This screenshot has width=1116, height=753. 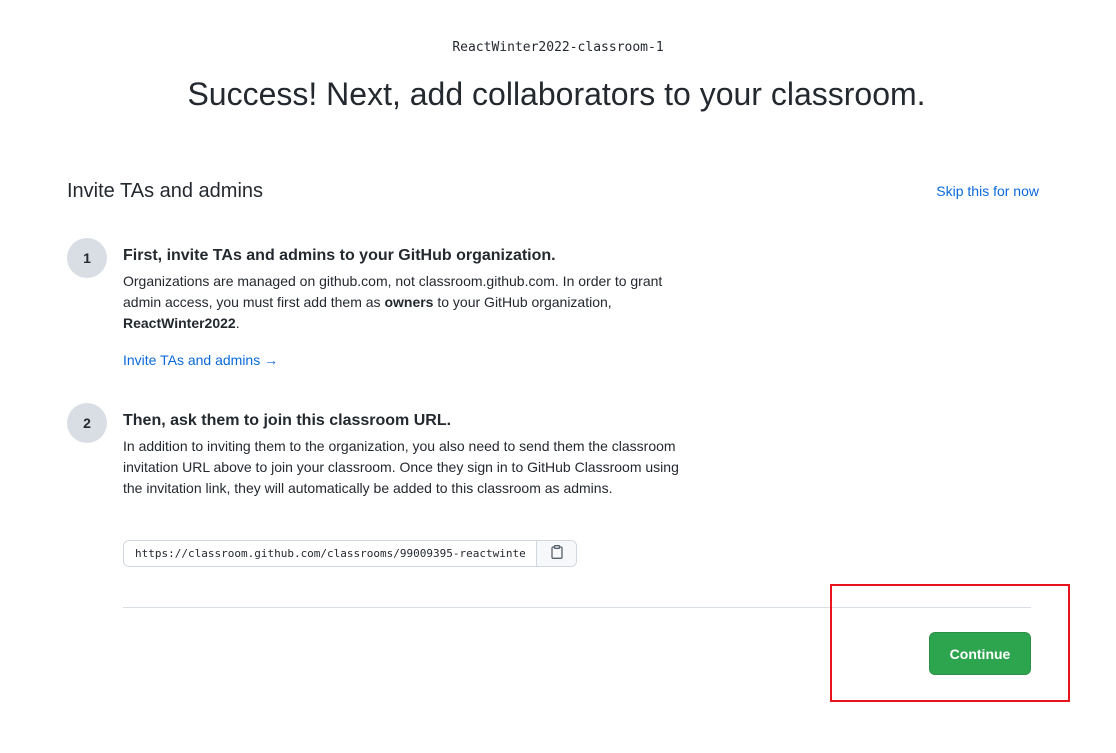 What do you see at coordinates (165, 191) in the screenshot?
I see `section-title: Invite TAs and admins` at bounding box center [165, 191].